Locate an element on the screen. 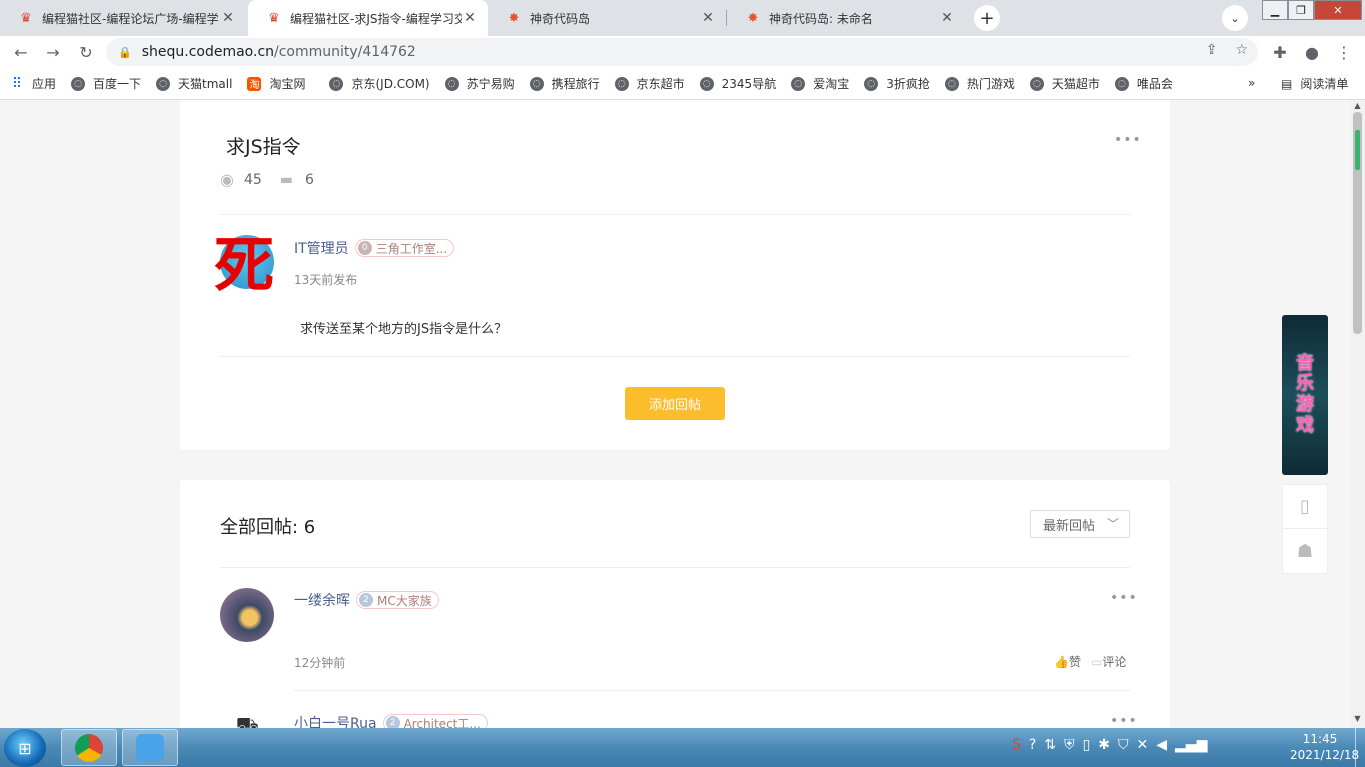  shield-icon: ⛉ is located at coordinates (1123, 745).